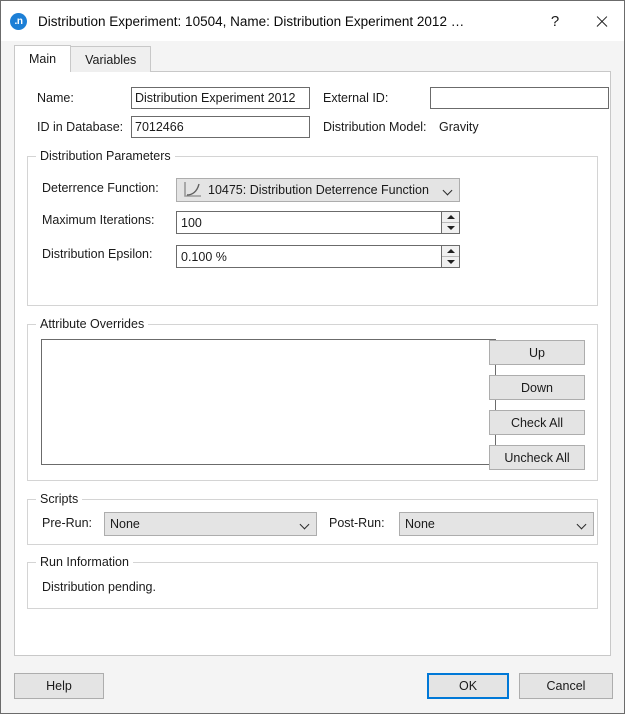  I want to click on id-in-database-input, so click(220, 127).